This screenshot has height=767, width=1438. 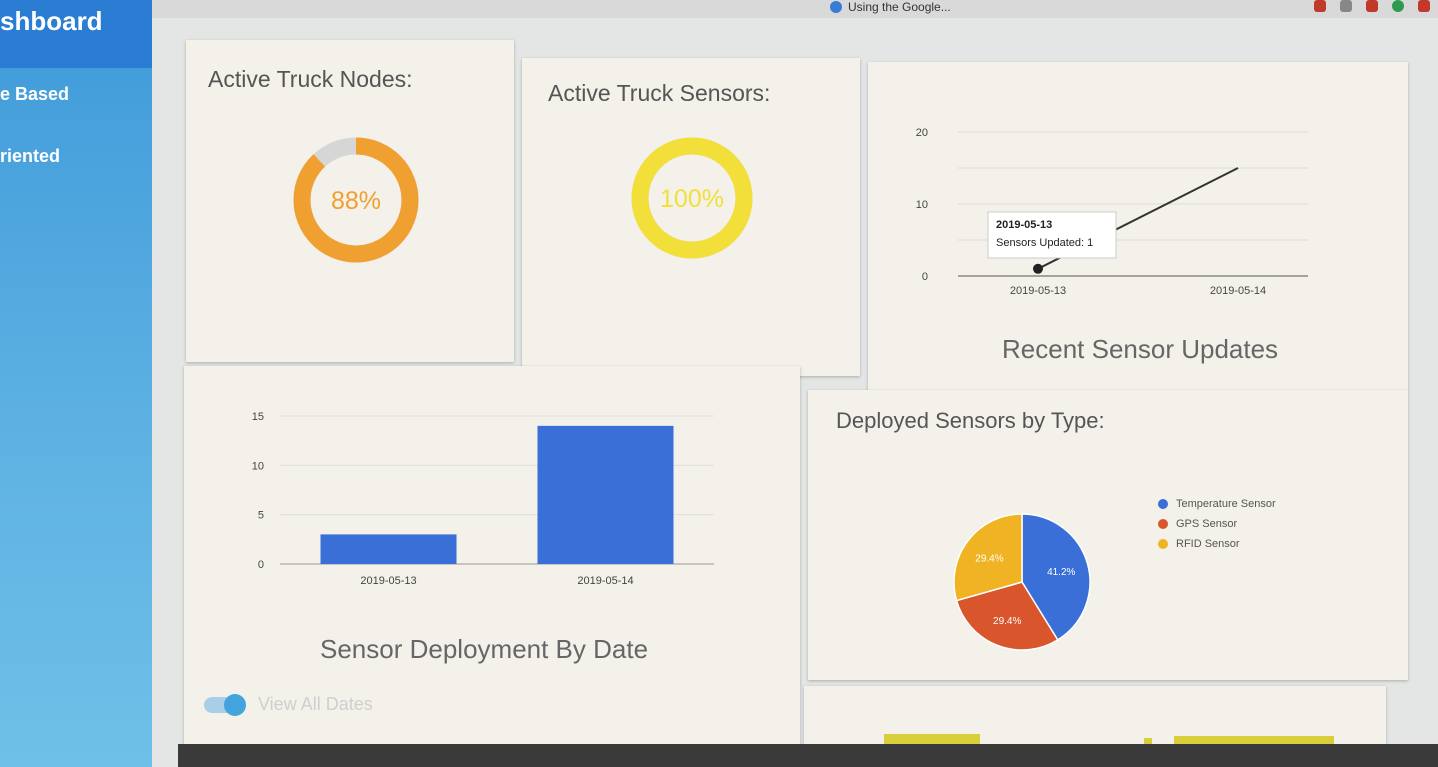 I want to click on sidebar-title: shboard, so click(x=76, y=34).